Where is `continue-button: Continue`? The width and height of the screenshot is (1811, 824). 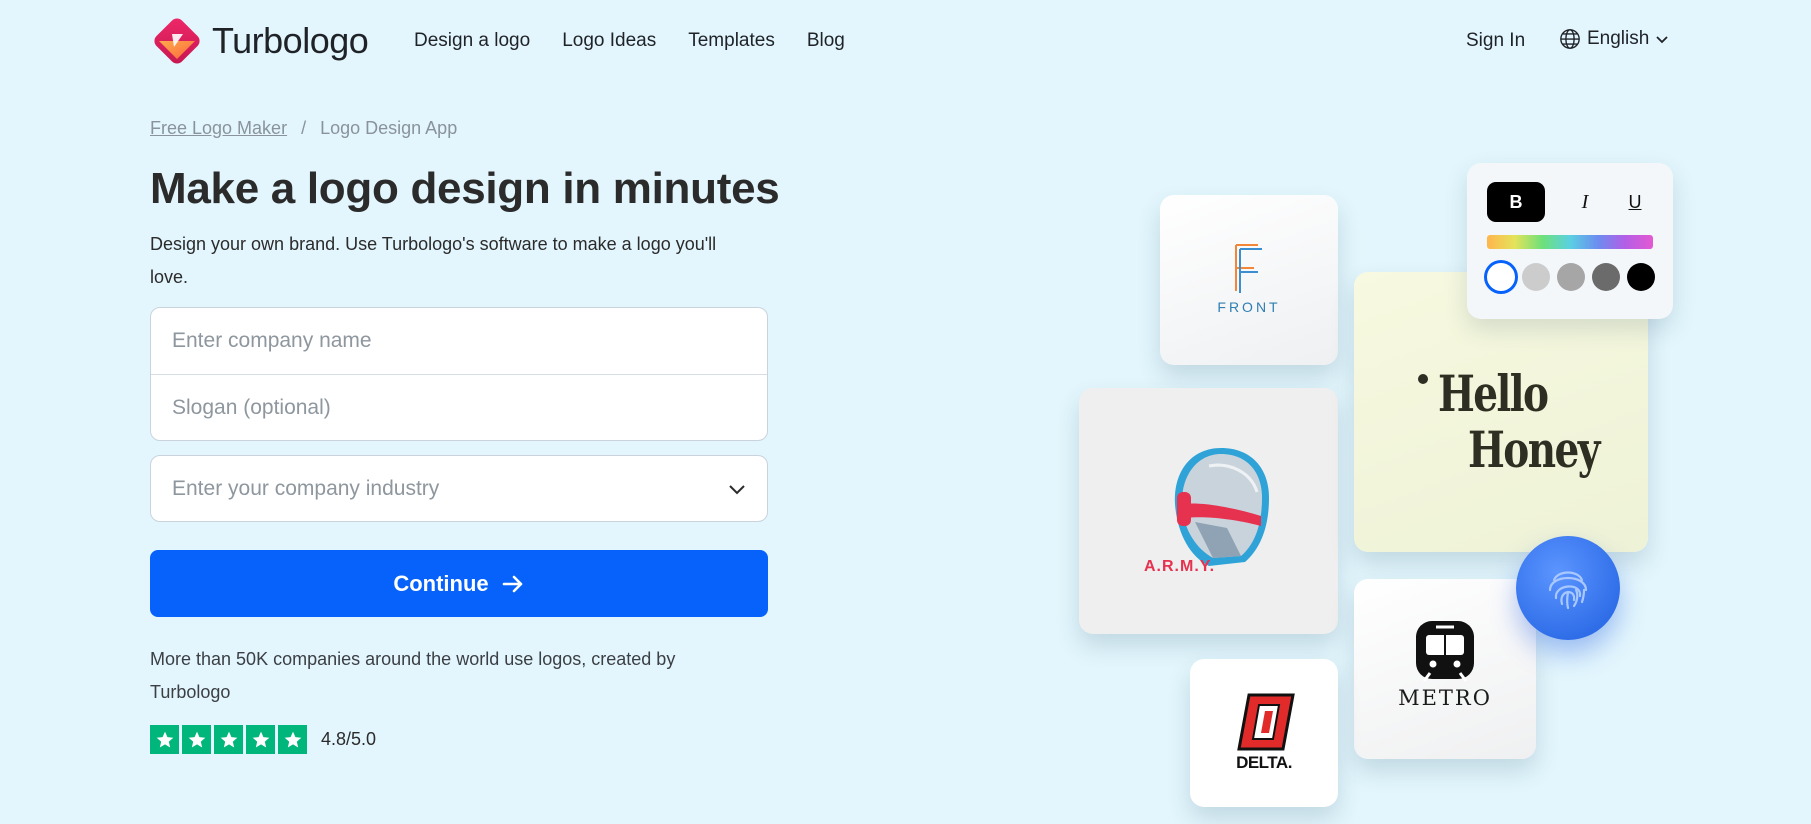
continue-button: Continue is located at coordinates (459, 583).